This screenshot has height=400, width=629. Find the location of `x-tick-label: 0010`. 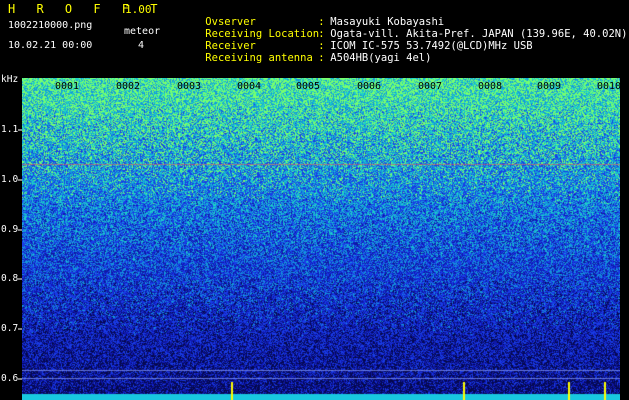

x-tick-label: 0010 is located at coordinates (609, 86).